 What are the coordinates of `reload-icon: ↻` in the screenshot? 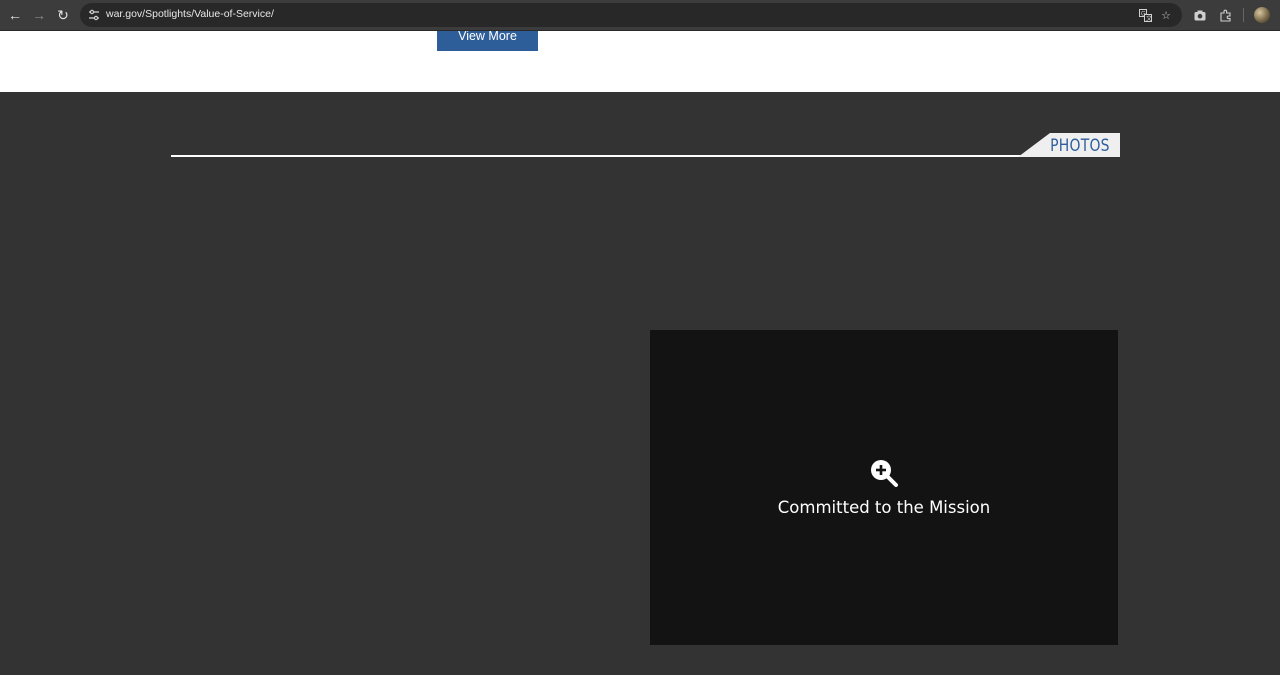 It's located at (63, 15).